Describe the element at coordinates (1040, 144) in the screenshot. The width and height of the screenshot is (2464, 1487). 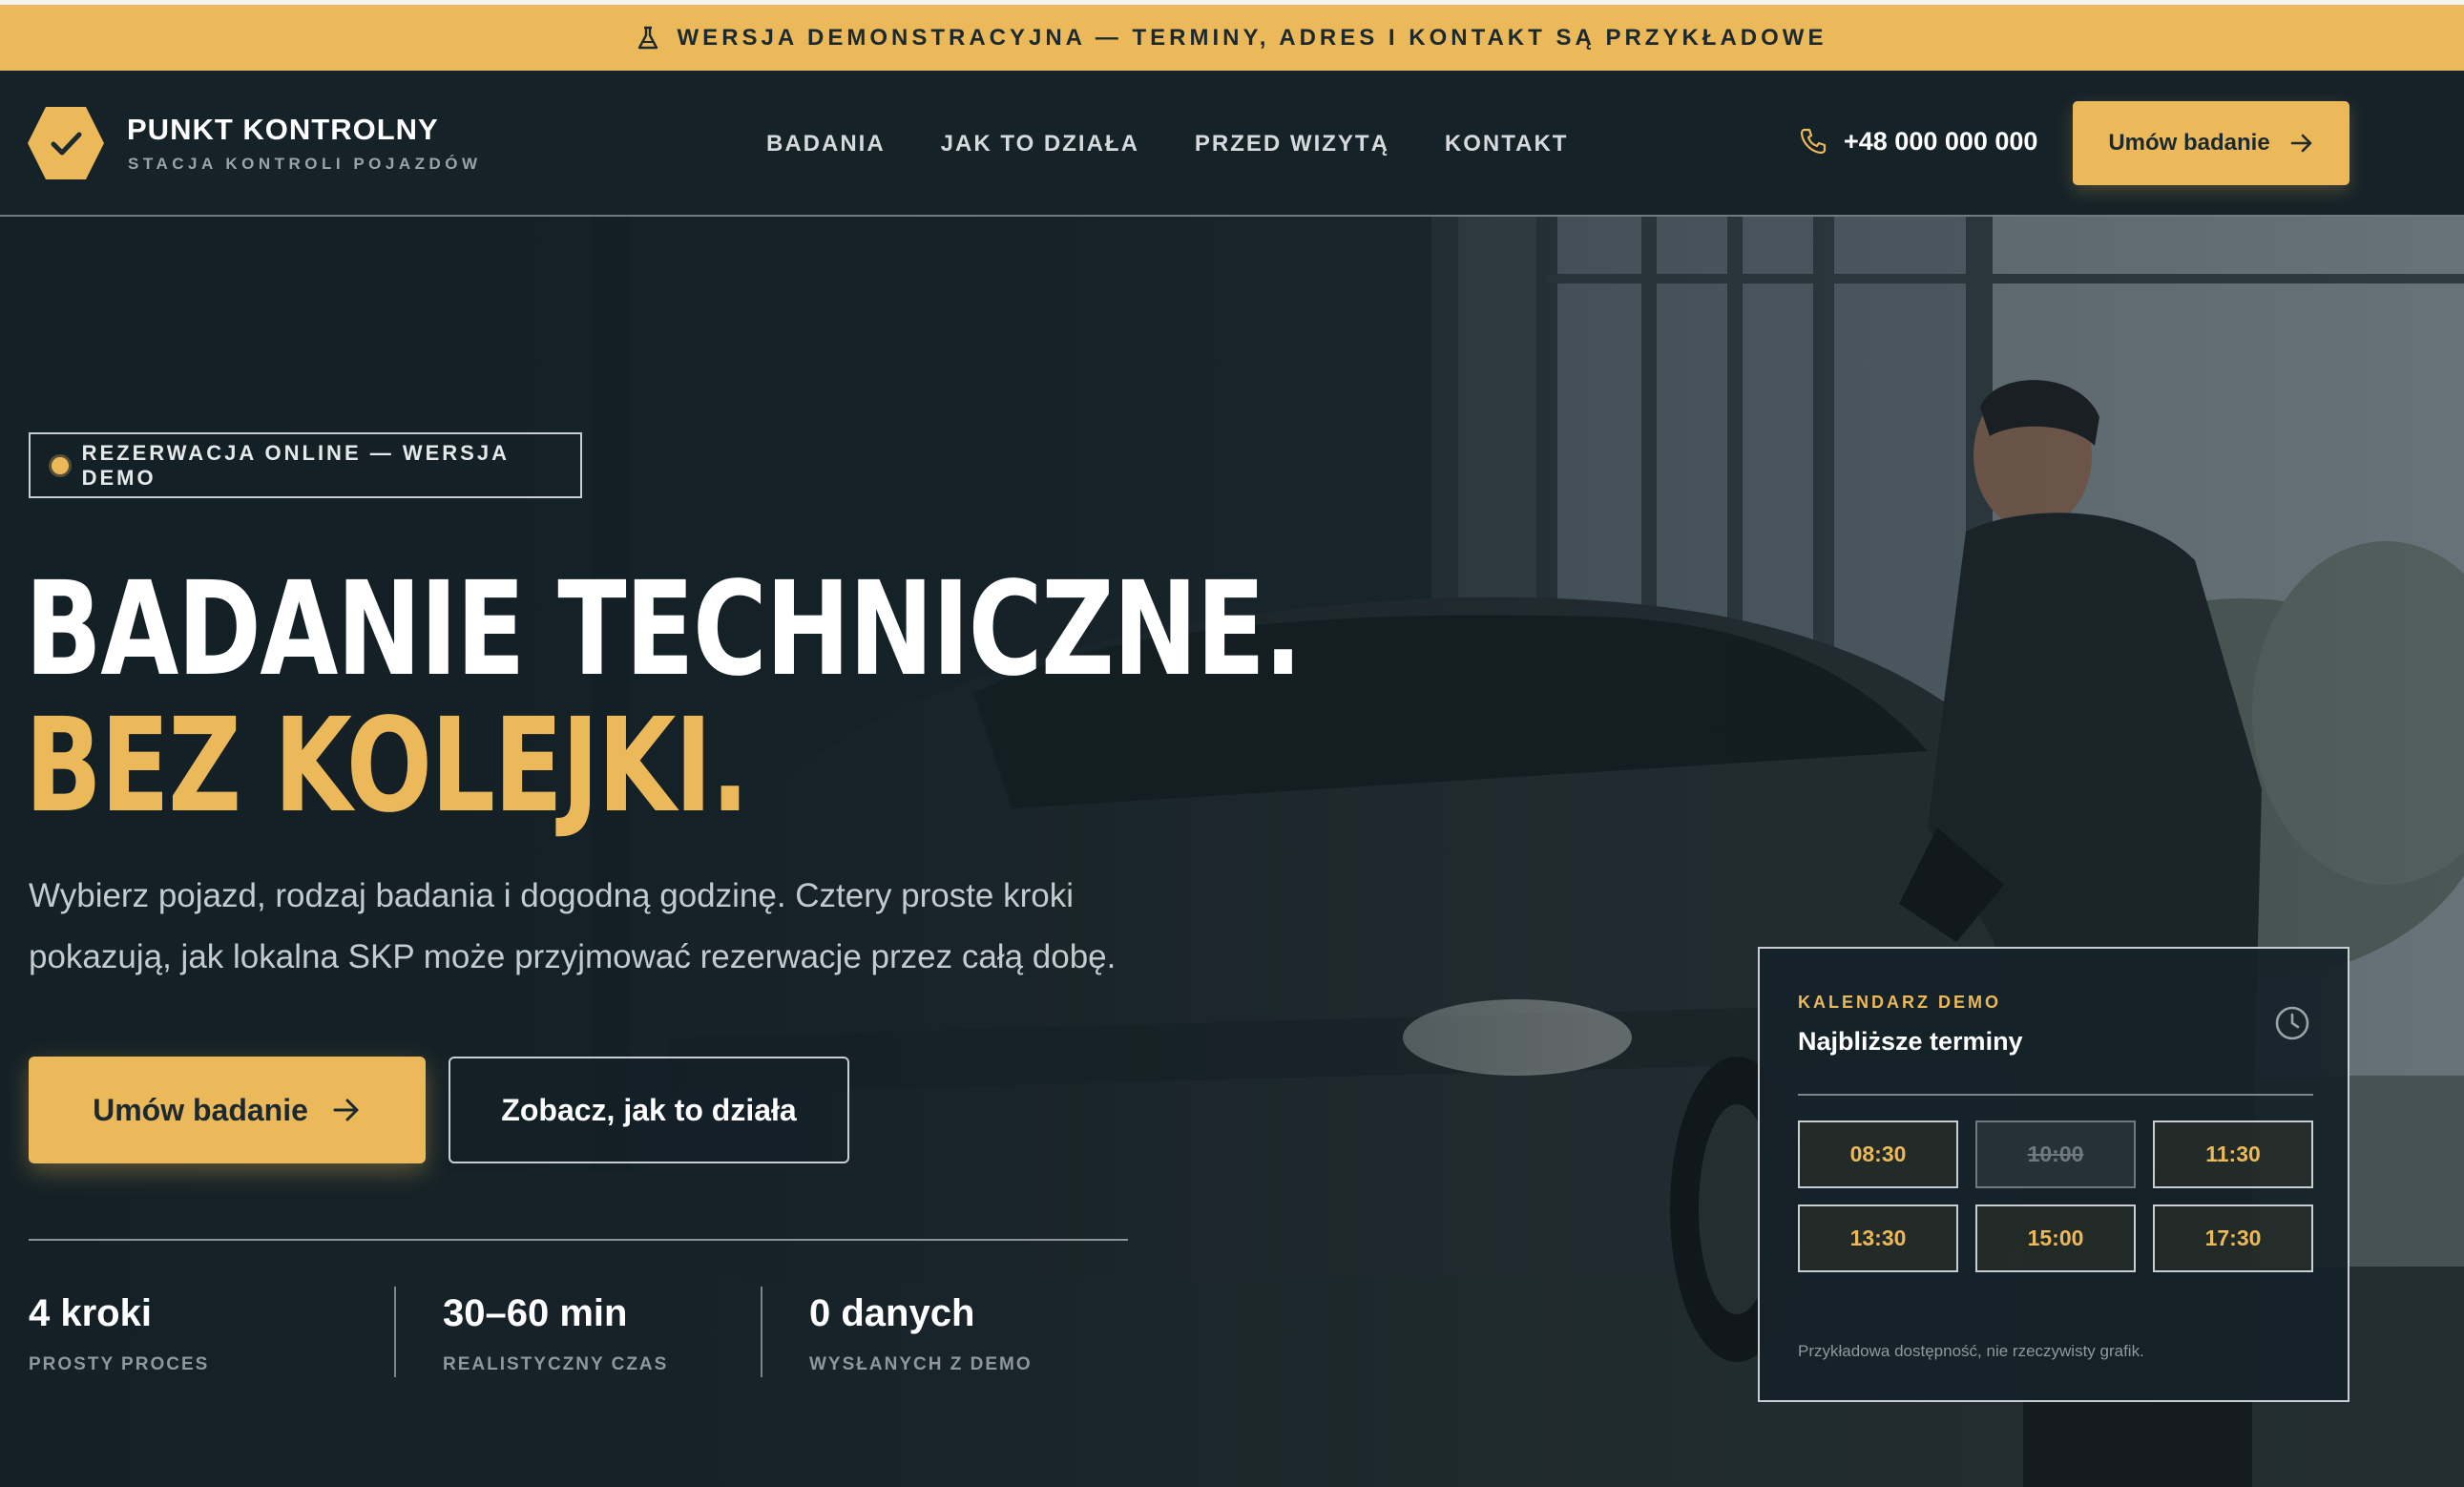
I see `nav-link-jak-to-dziala: JAK TO DZIAŁA` at that location.